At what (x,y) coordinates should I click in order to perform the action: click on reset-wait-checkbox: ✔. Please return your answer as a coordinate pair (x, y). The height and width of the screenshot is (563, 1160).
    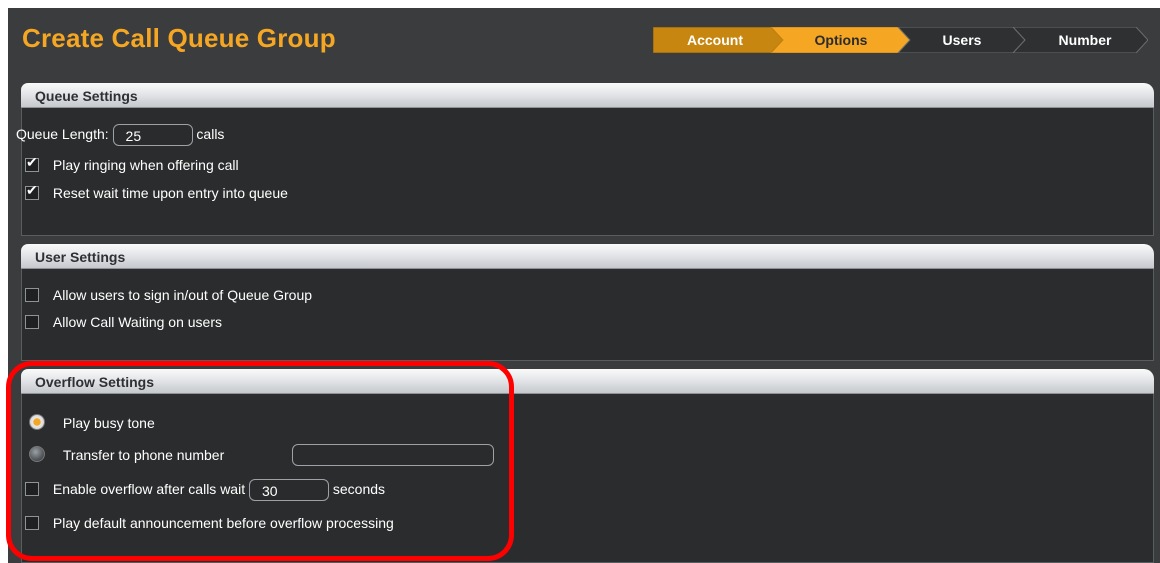
    Looking at the image, I should click on (32, 191).